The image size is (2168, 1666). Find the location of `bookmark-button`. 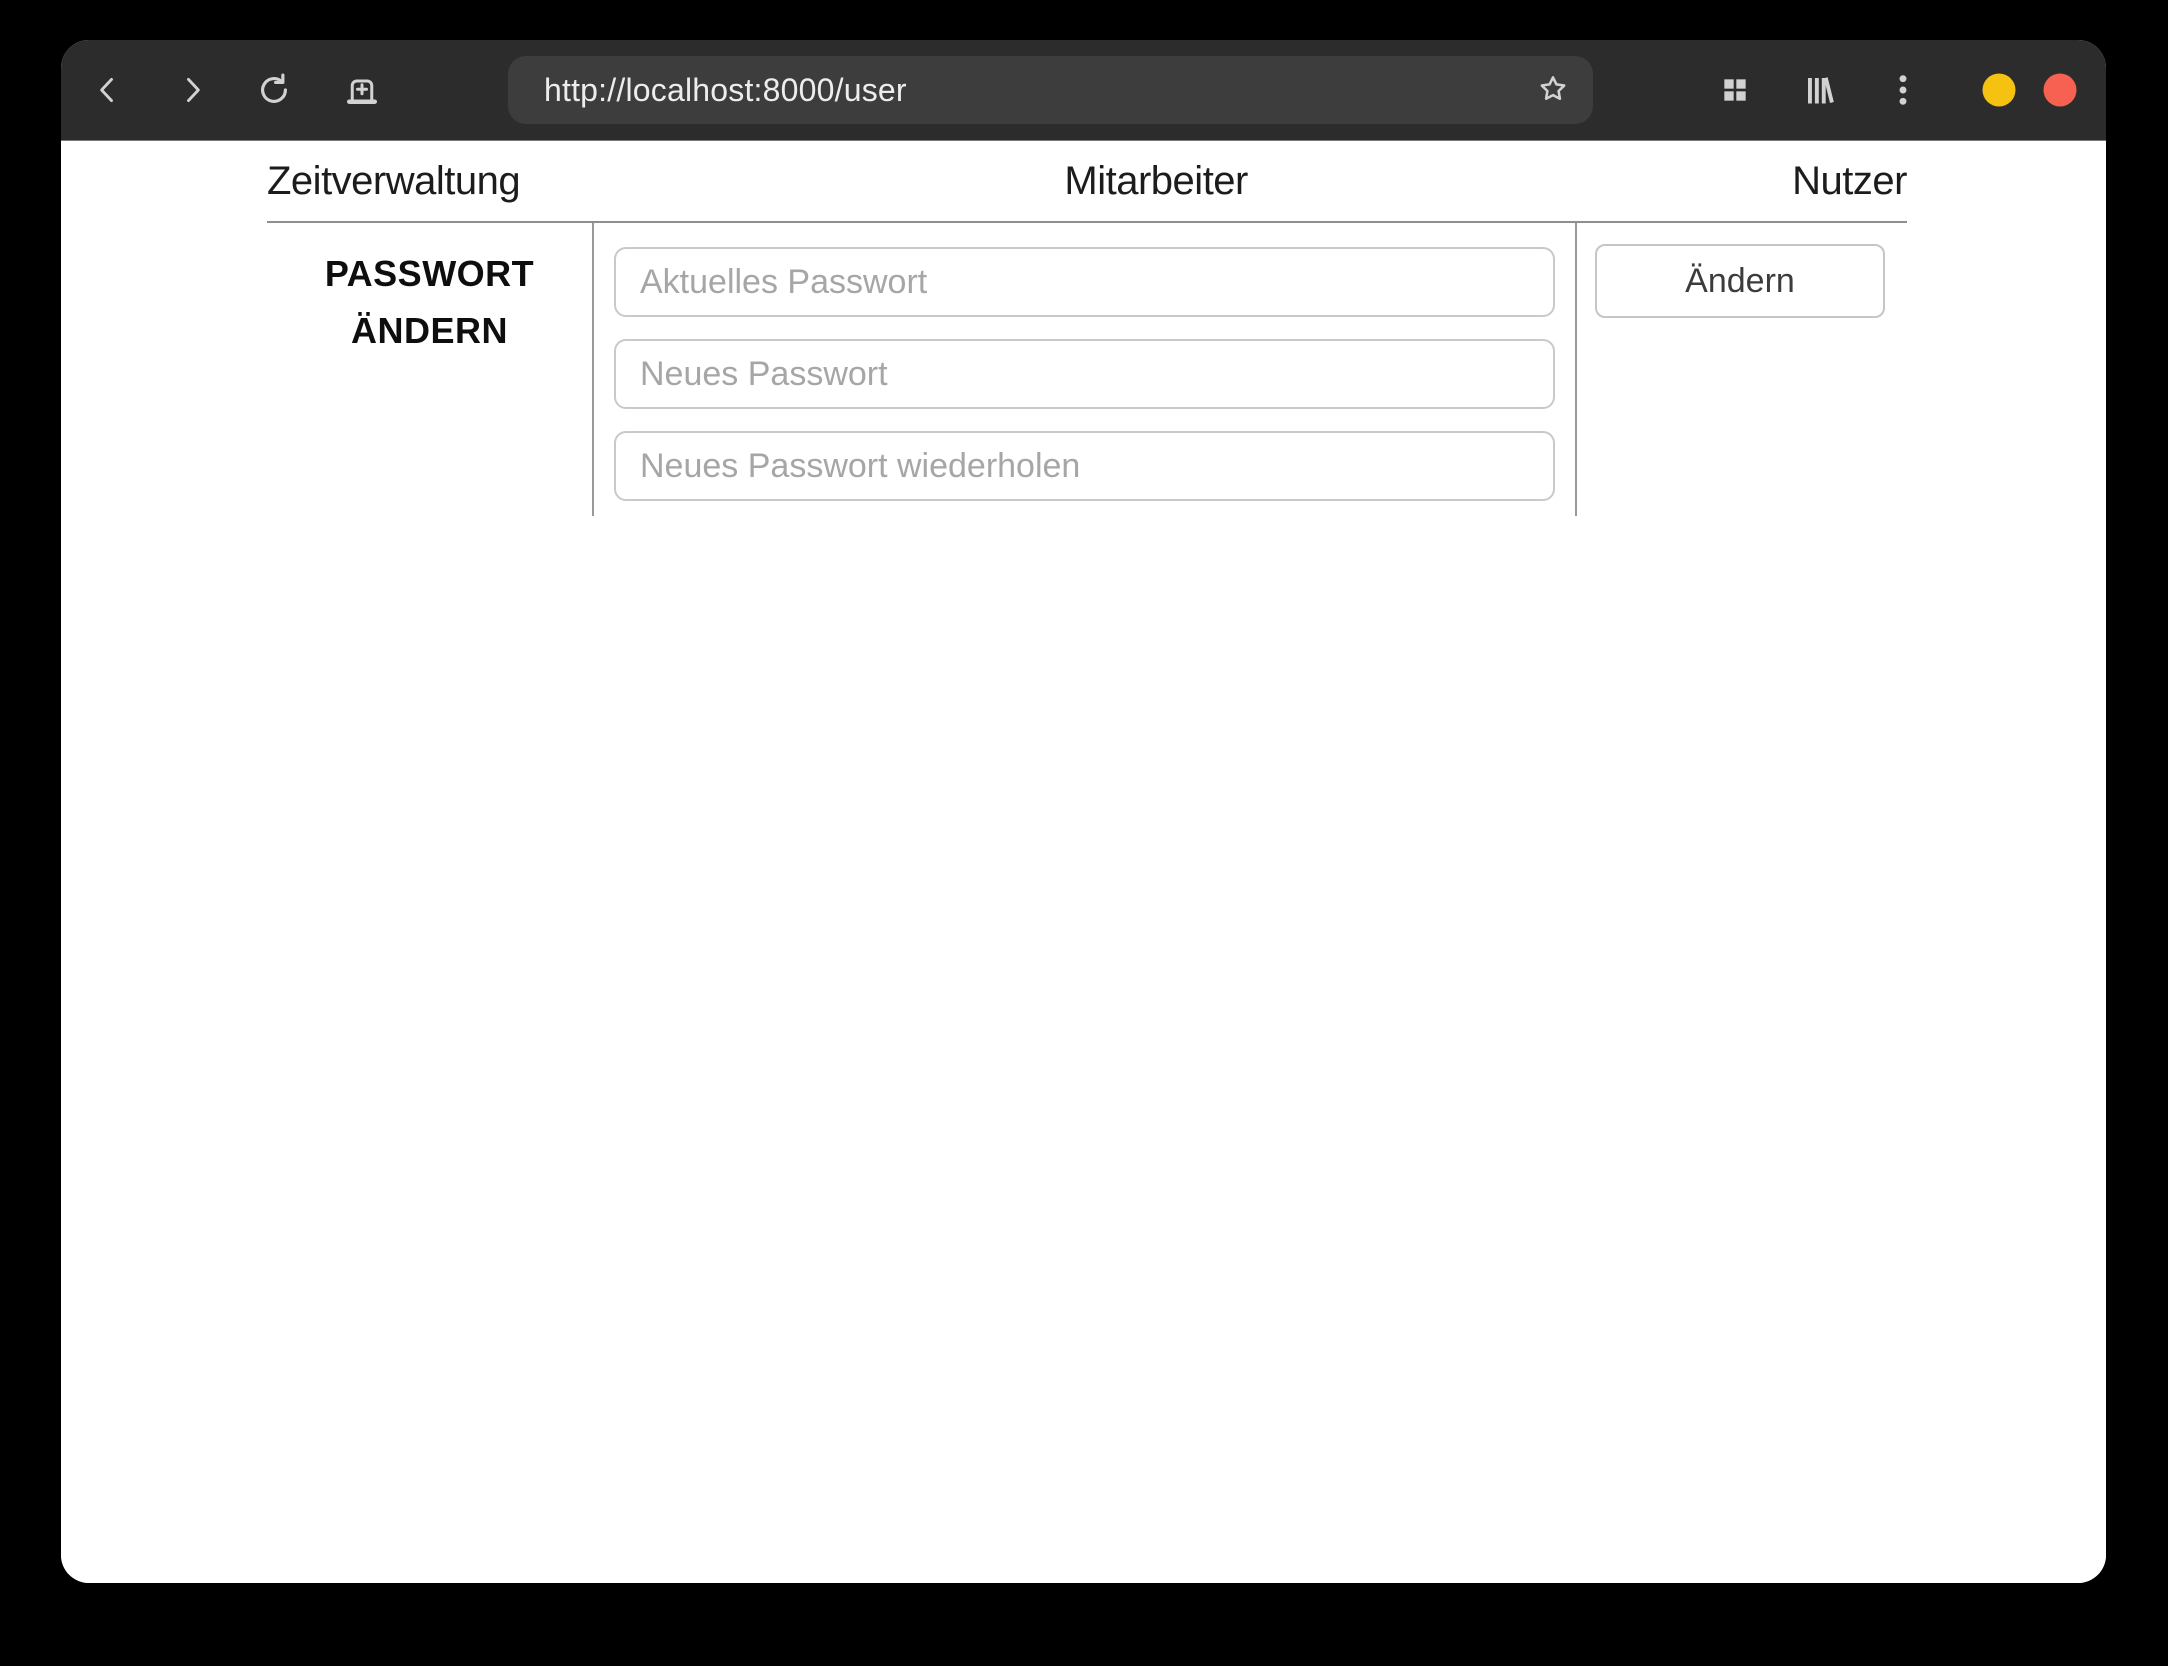

bookmark-button is located at coordinates (1553, 90).